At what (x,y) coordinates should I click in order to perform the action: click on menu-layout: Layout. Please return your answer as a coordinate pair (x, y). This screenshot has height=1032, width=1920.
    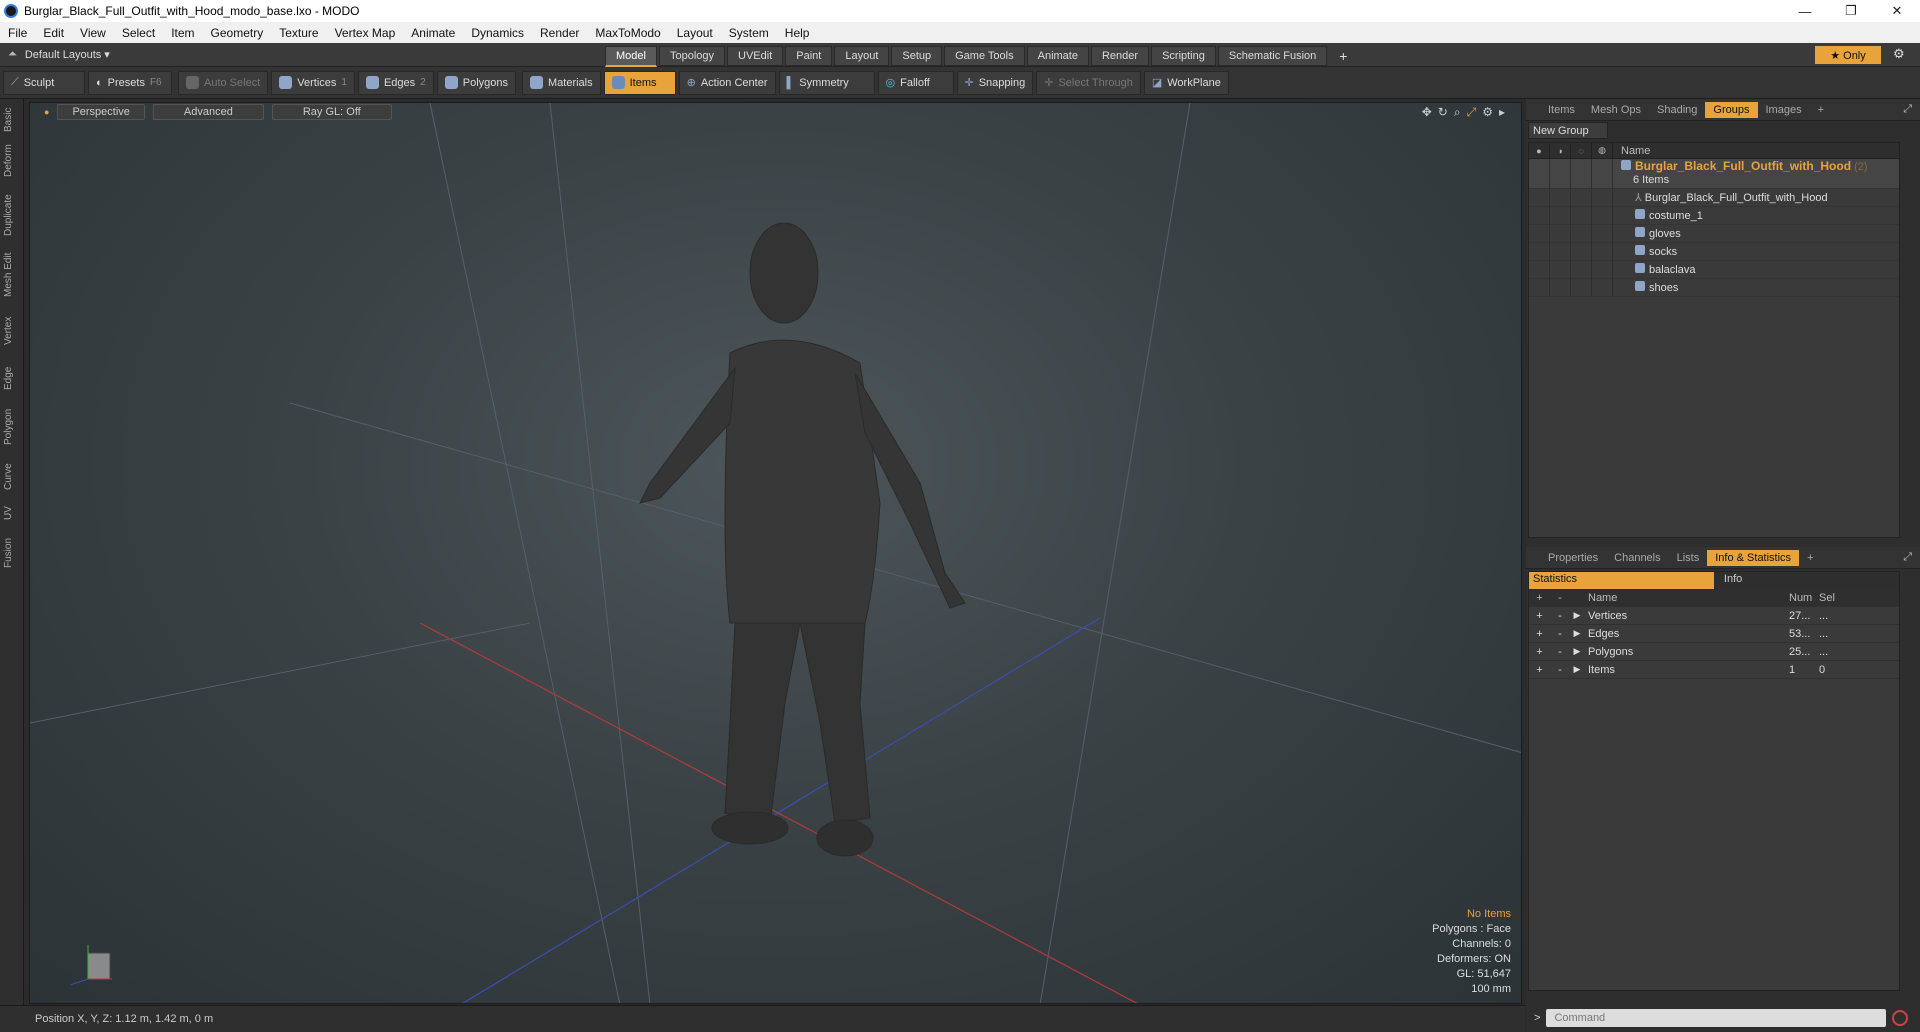
    Looking at the image, I should click on (695, 33).